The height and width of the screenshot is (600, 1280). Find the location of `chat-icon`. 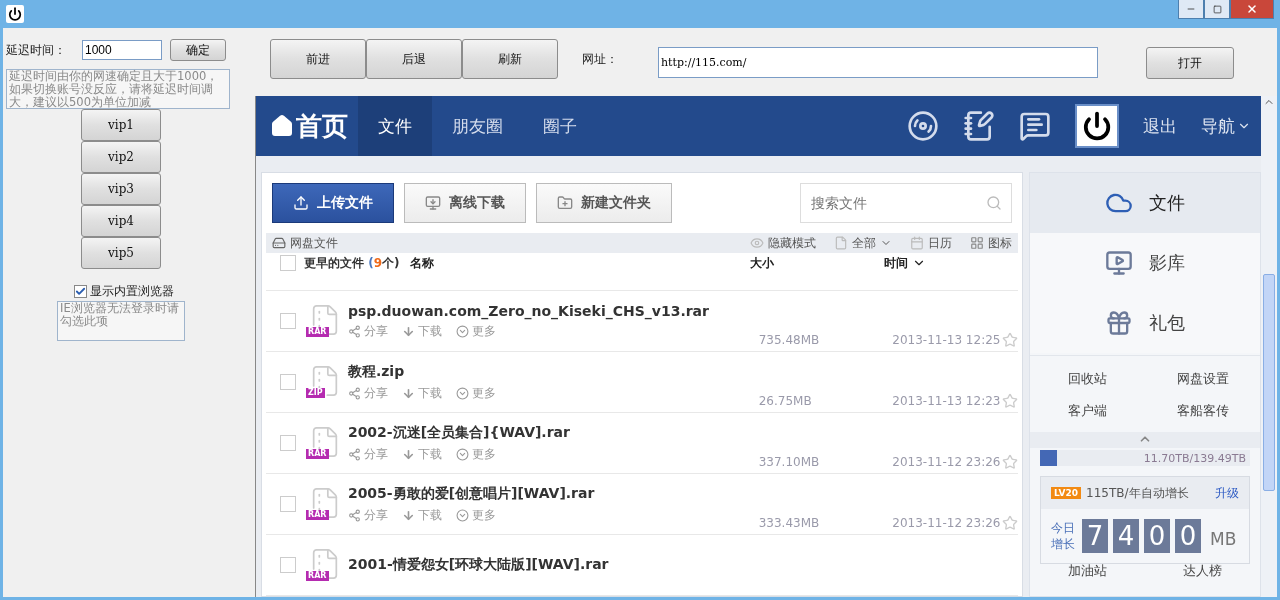

chat-icon is located at coordinates (1035, 126).